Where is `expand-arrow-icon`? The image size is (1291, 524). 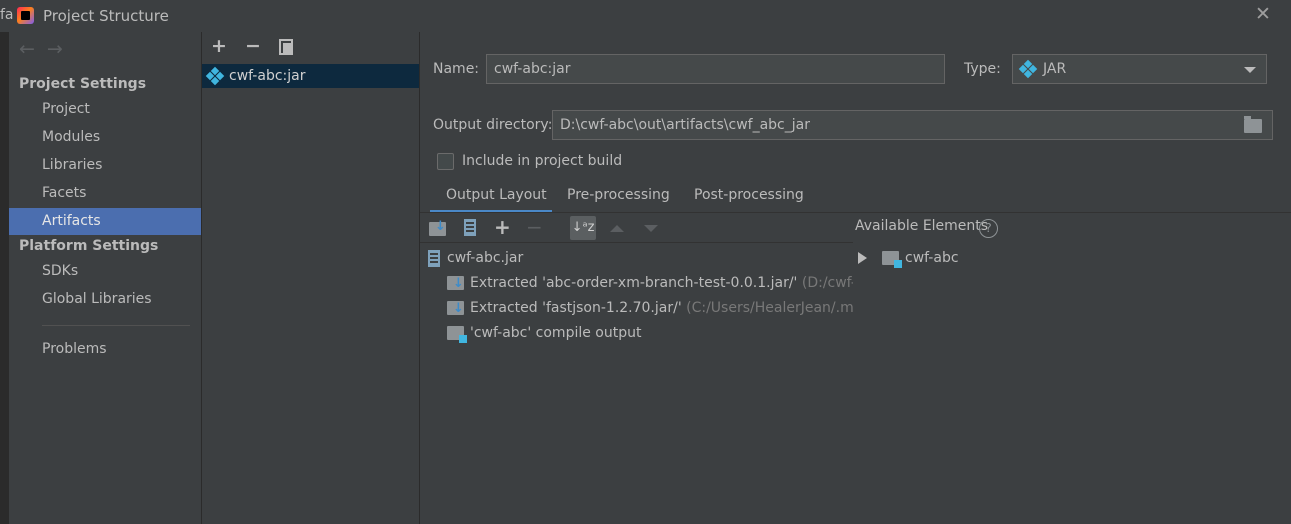
expand-arrow-icon is located at coordinates (862, 258).